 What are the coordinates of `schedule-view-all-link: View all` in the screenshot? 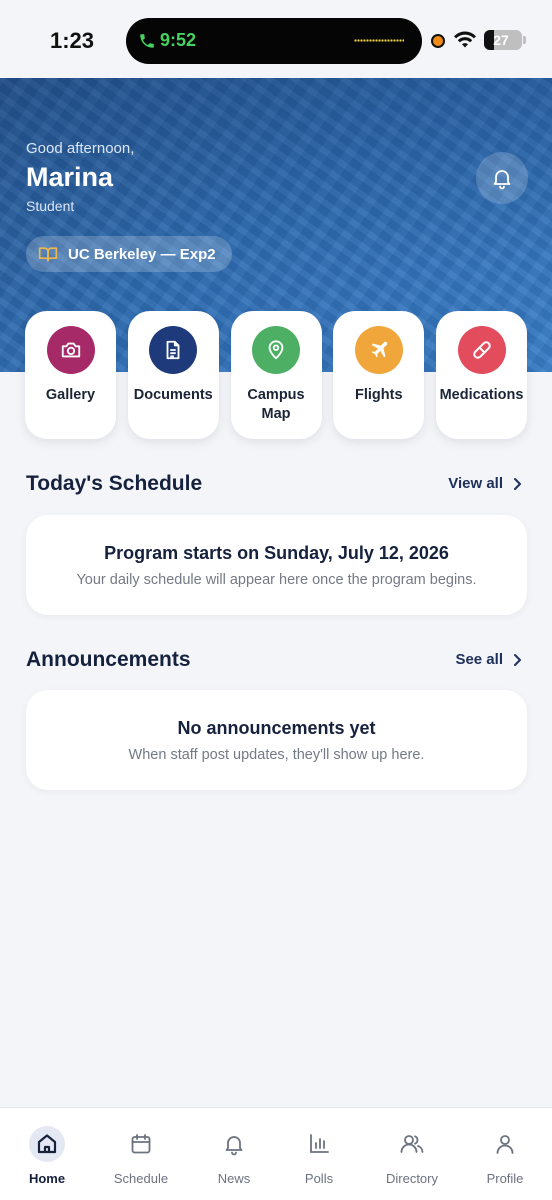 It's located at (485, 483).